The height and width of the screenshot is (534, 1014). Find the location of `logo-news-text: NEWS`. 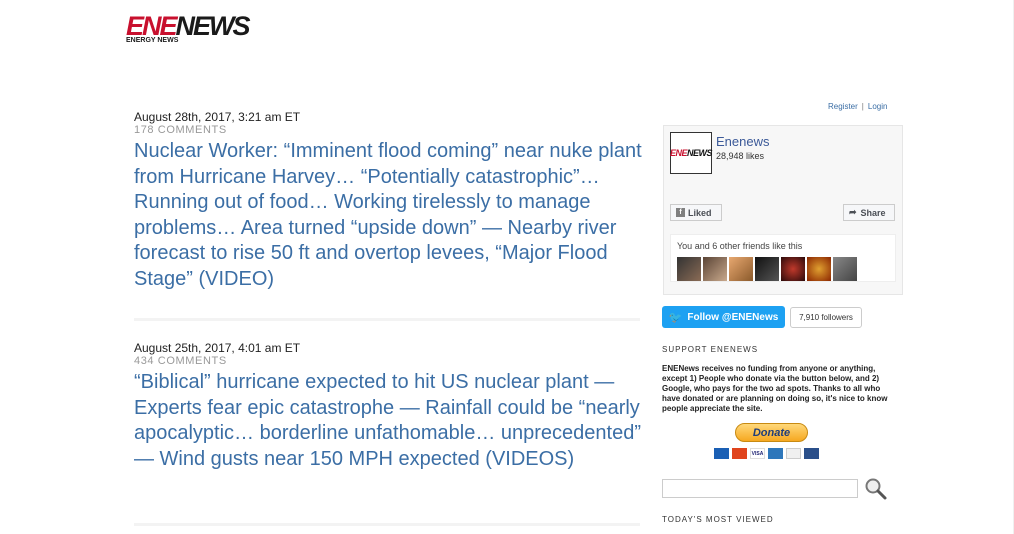

logo-news-text: NEWS is located at coordinates (213, 26).